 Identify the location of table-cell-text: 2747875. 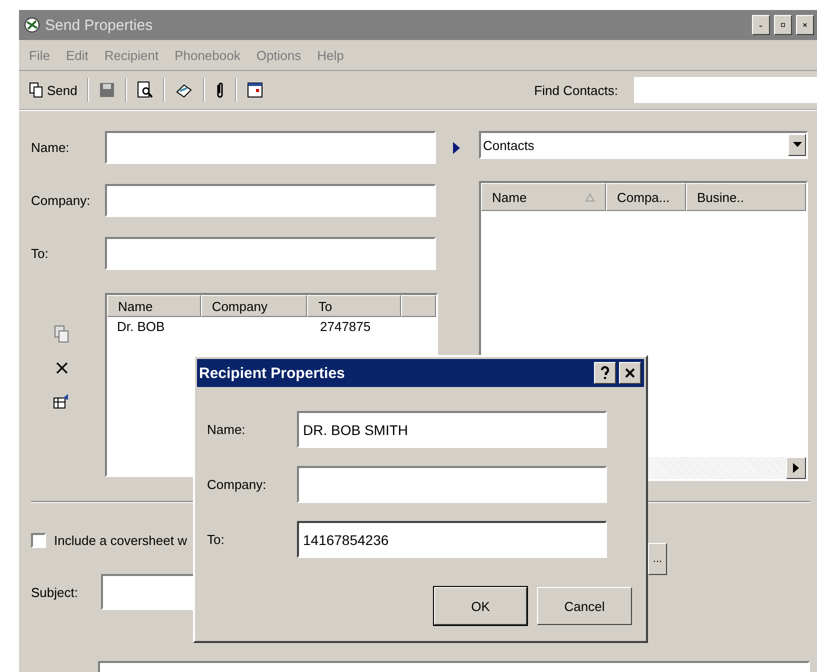
(345, 327).